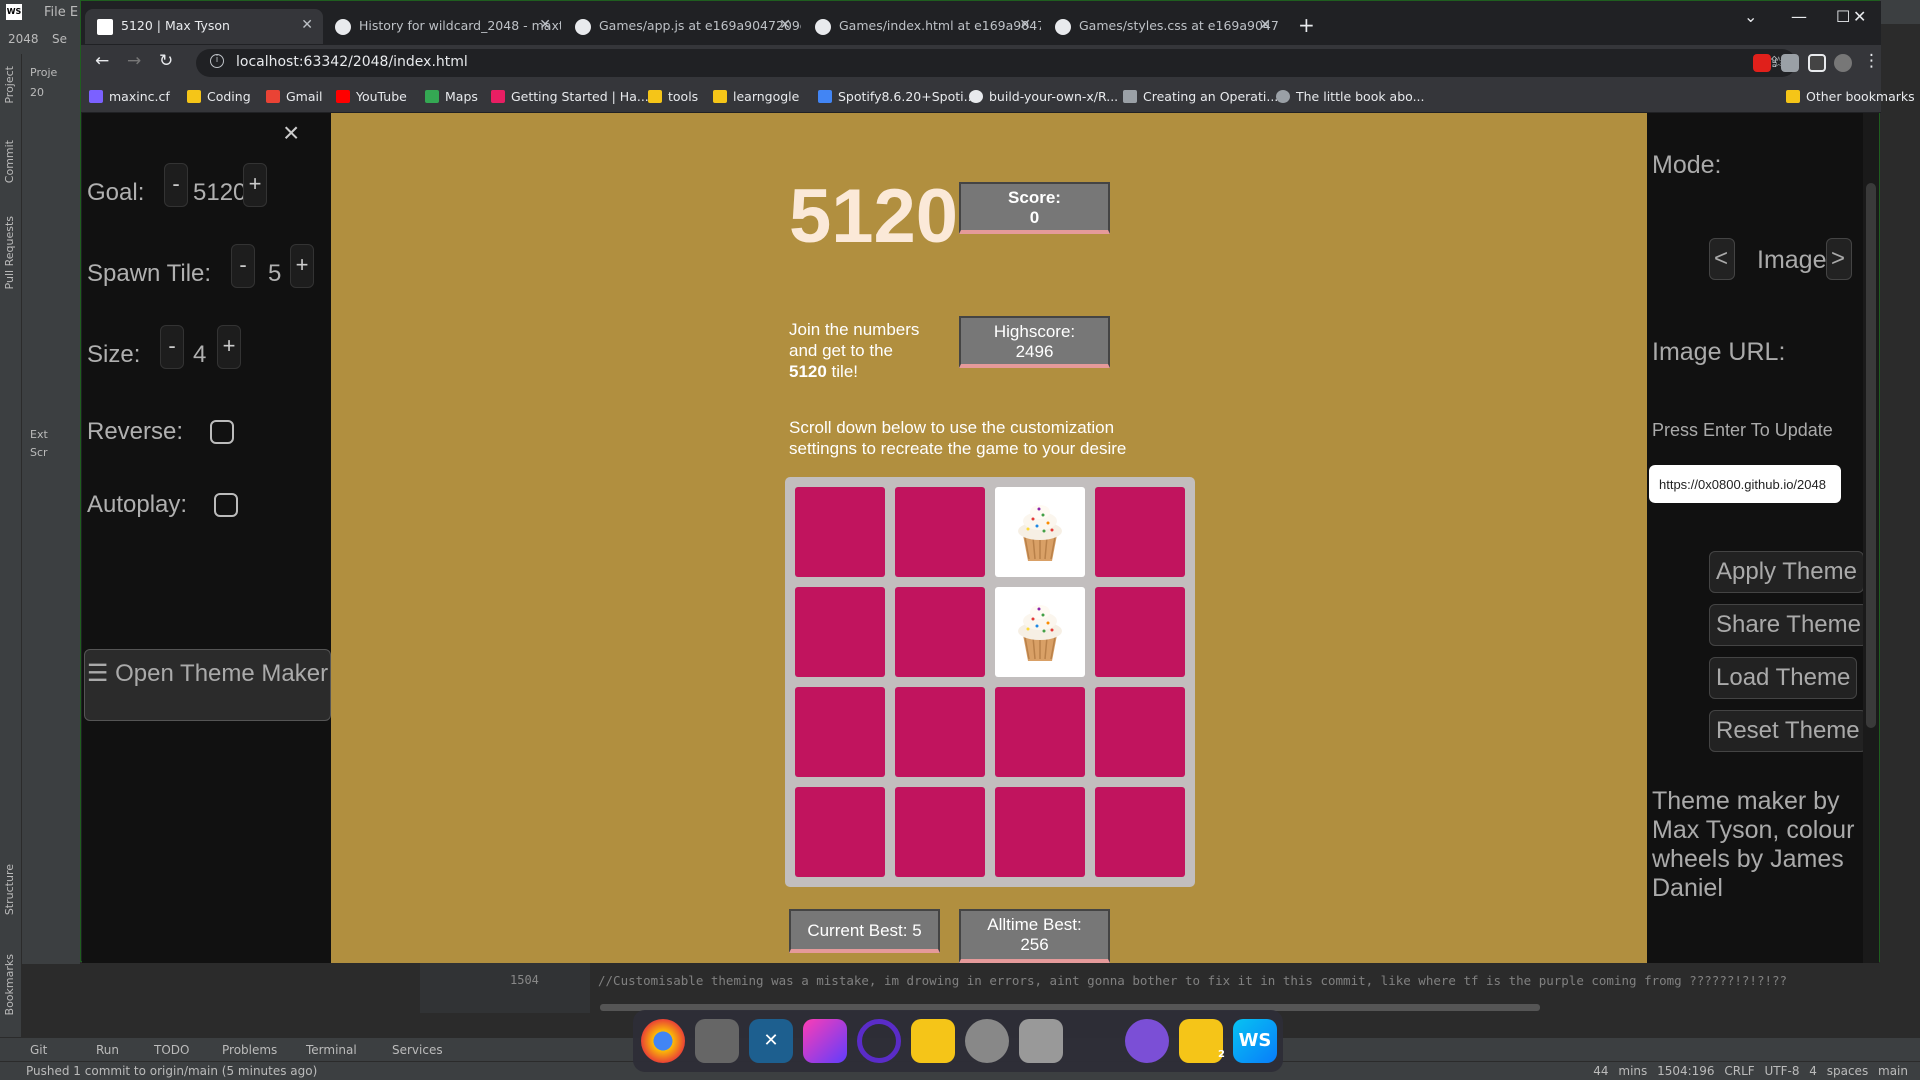 Image resolution: width=1920 pixels, height=1080 pixels. I want to click on size-value: 4, so click(200, 354).